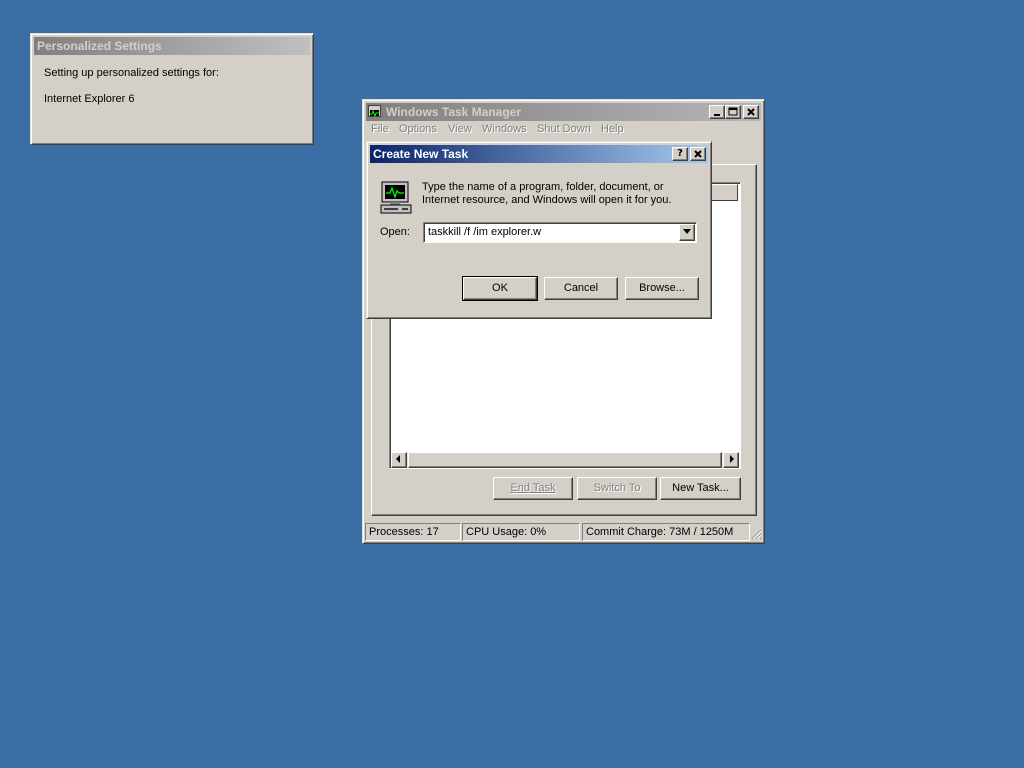 This screenshot has width=1024, height=768. I want to click on question-mark-icon: ?, so click(680, 153).